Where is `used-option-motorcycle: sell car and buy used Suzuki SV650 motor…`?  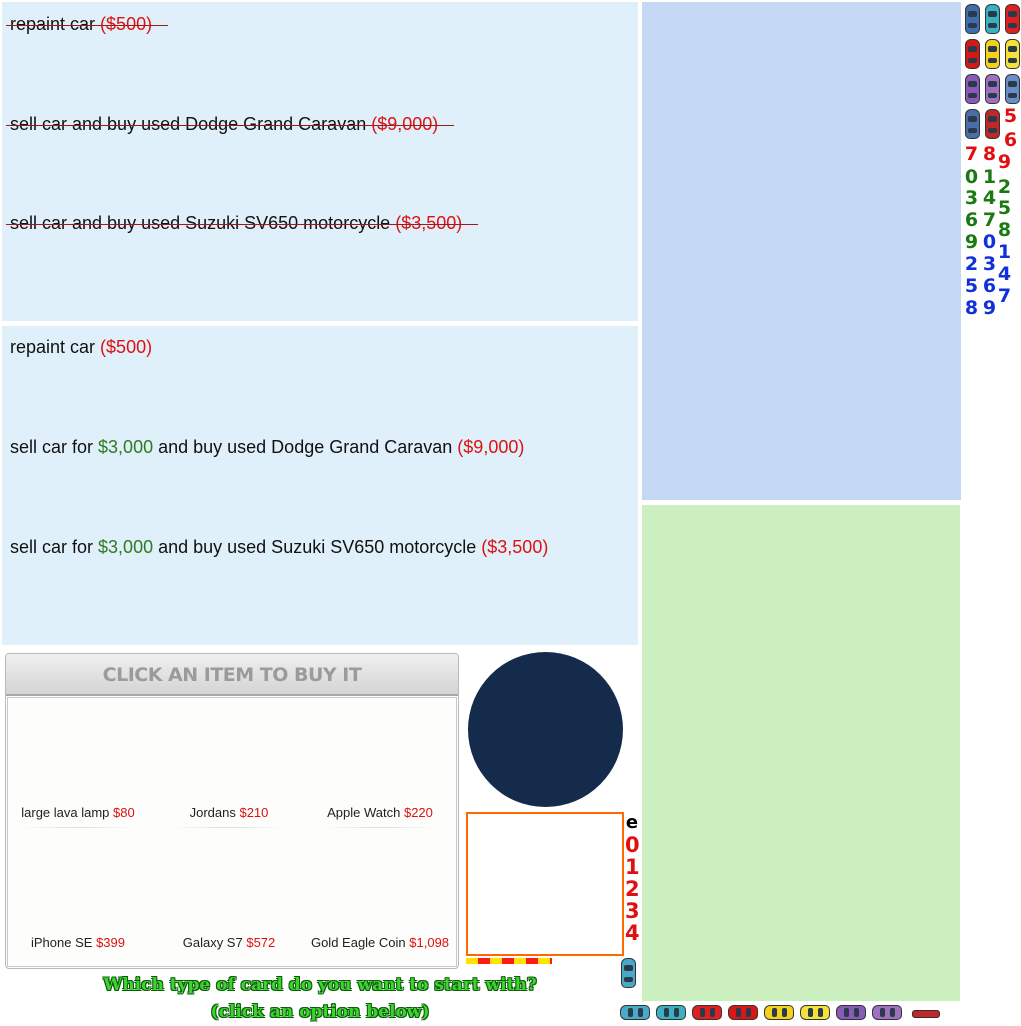
used-option-motorcycle: sell car and buy used Suzuki SV650 motor… is located at coordinates (242, 223).